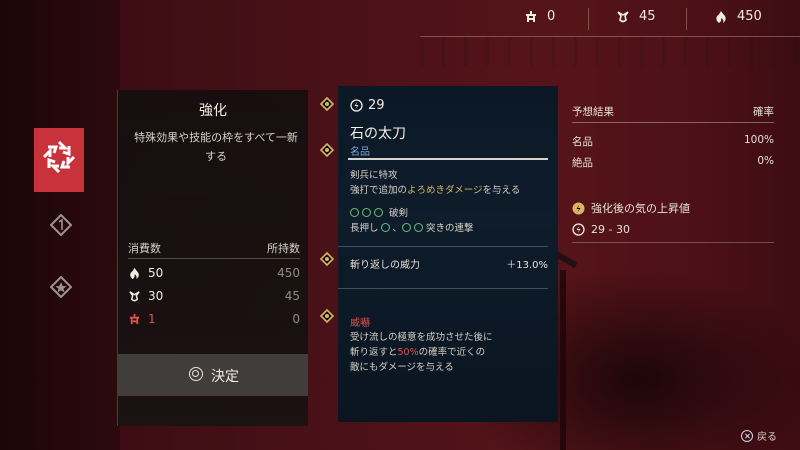  I want to click on back-button: 戻る, so click(759, 435).